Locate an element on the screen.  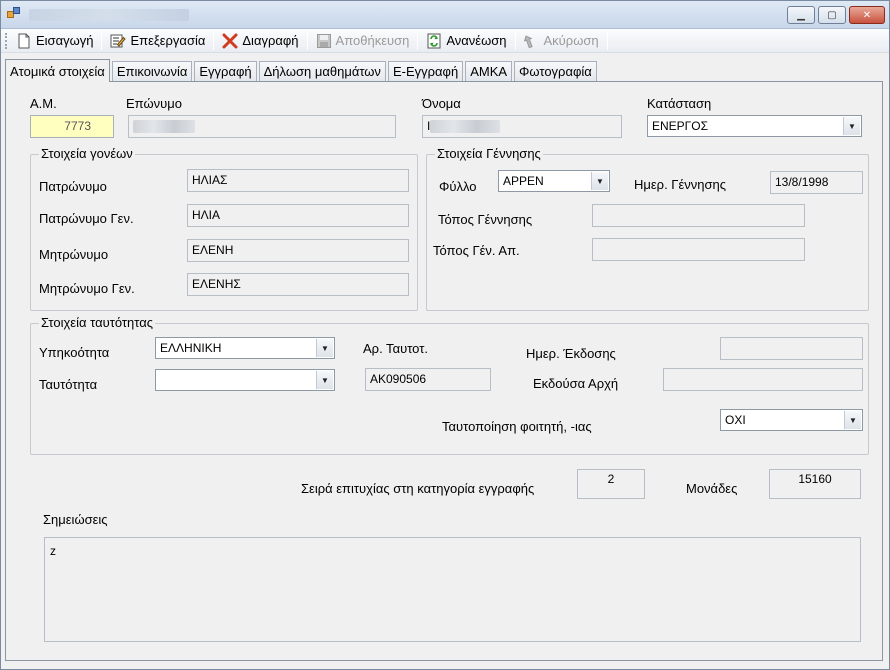
surname-field is located at coordinates (262, 126).